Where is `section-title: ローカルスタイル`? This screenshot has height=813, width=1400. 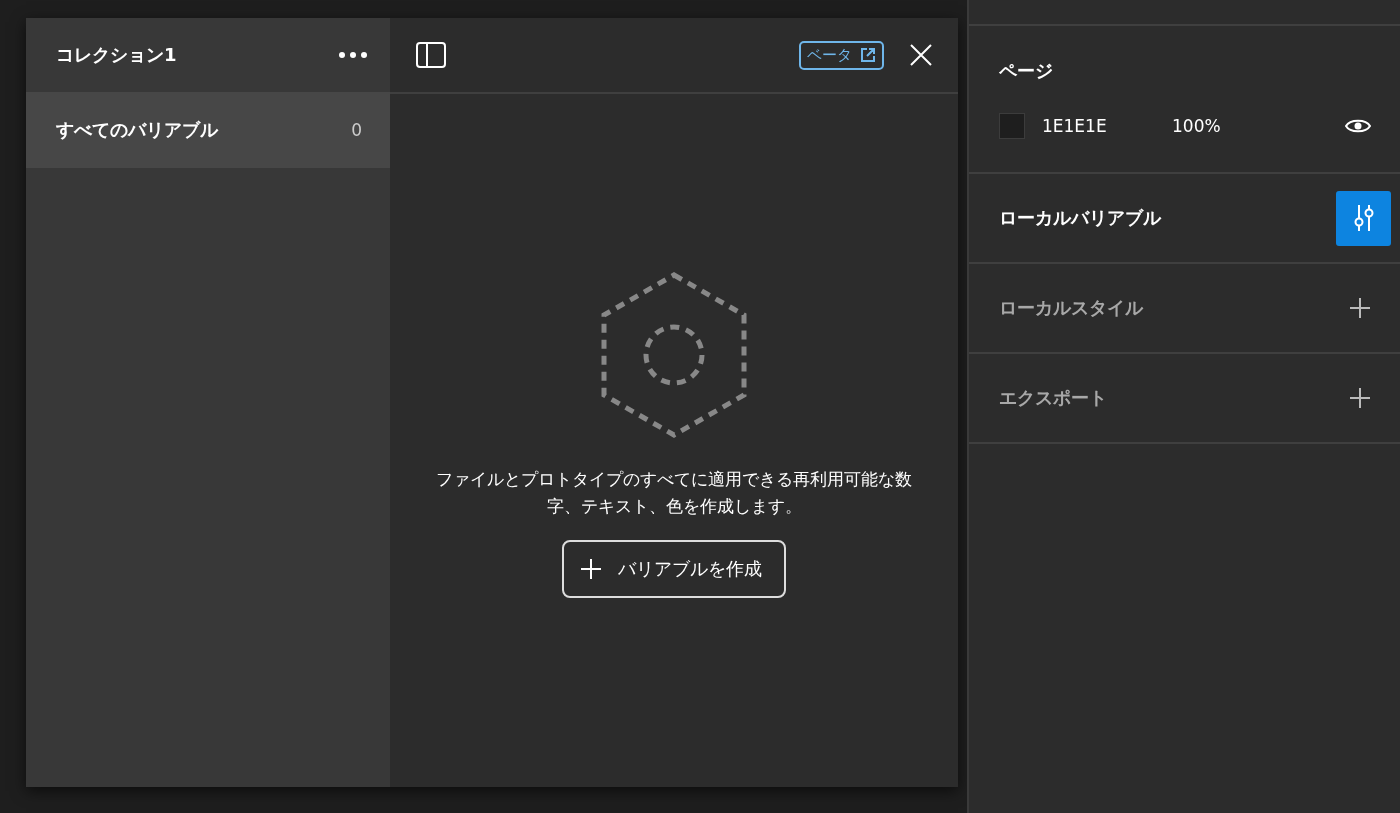
section-title: ローカルスタイル is located at coordinates (1071, 308).